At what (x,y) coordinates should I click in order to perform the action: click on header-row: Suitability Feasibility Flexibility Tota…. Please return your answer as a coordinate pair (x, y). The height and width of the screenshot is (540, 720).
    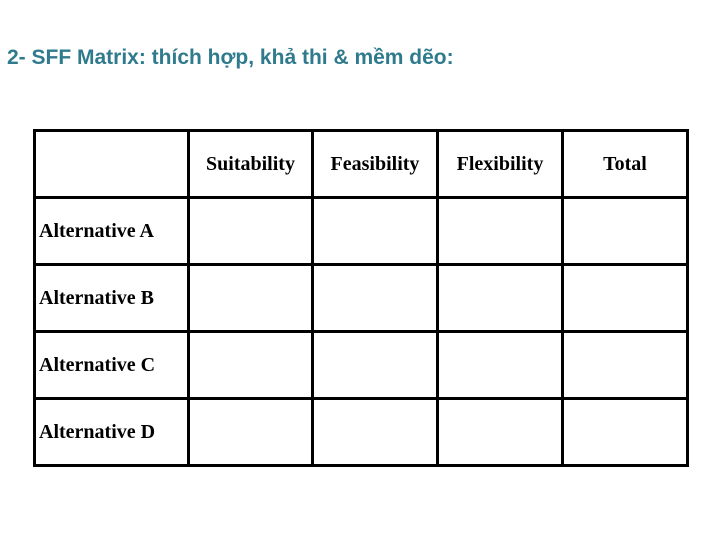
    Looking at the image, I should click on (361, 164).